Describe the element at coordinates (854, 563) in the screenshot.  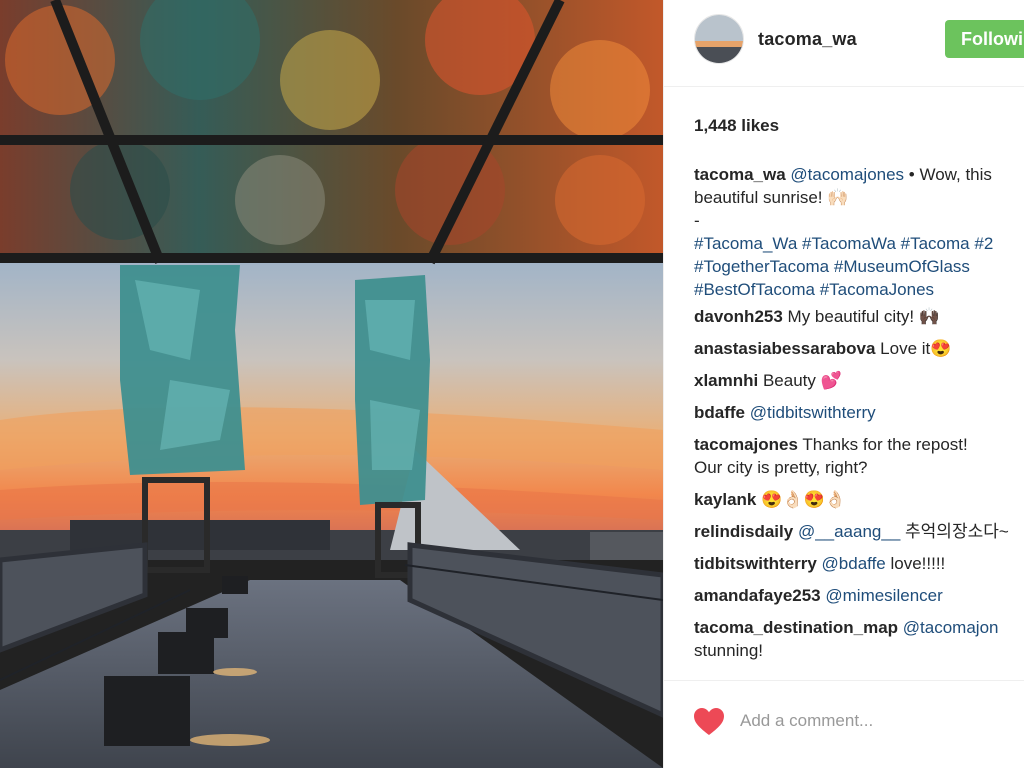
I see `mention-link: @bdaffe` at that location.